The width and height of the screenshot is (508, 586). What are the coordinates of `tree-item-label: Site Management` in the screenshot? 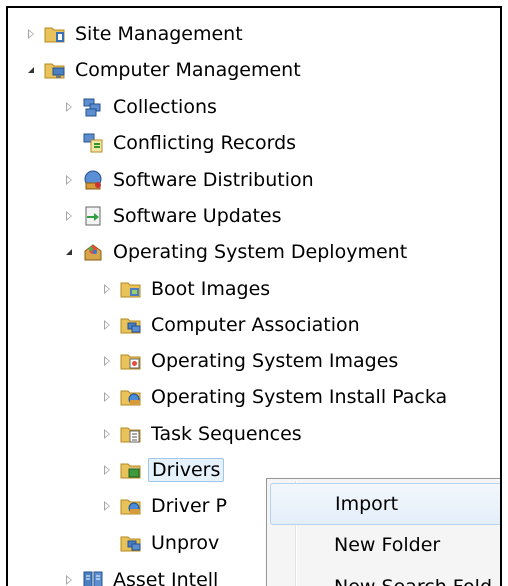 It's located at (159, 34).